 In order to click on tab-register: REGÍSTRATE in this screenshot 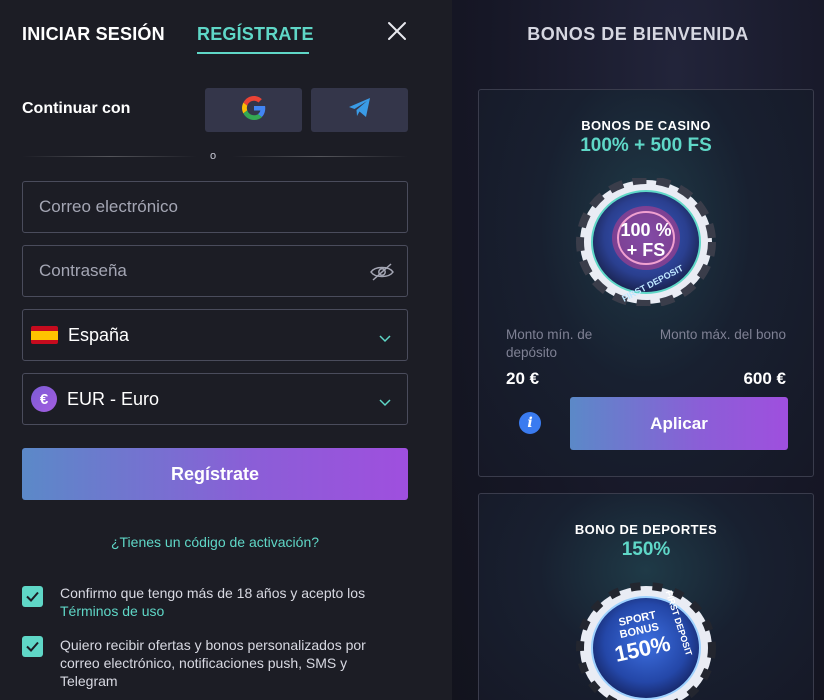, I will do `click(255, 34)`.